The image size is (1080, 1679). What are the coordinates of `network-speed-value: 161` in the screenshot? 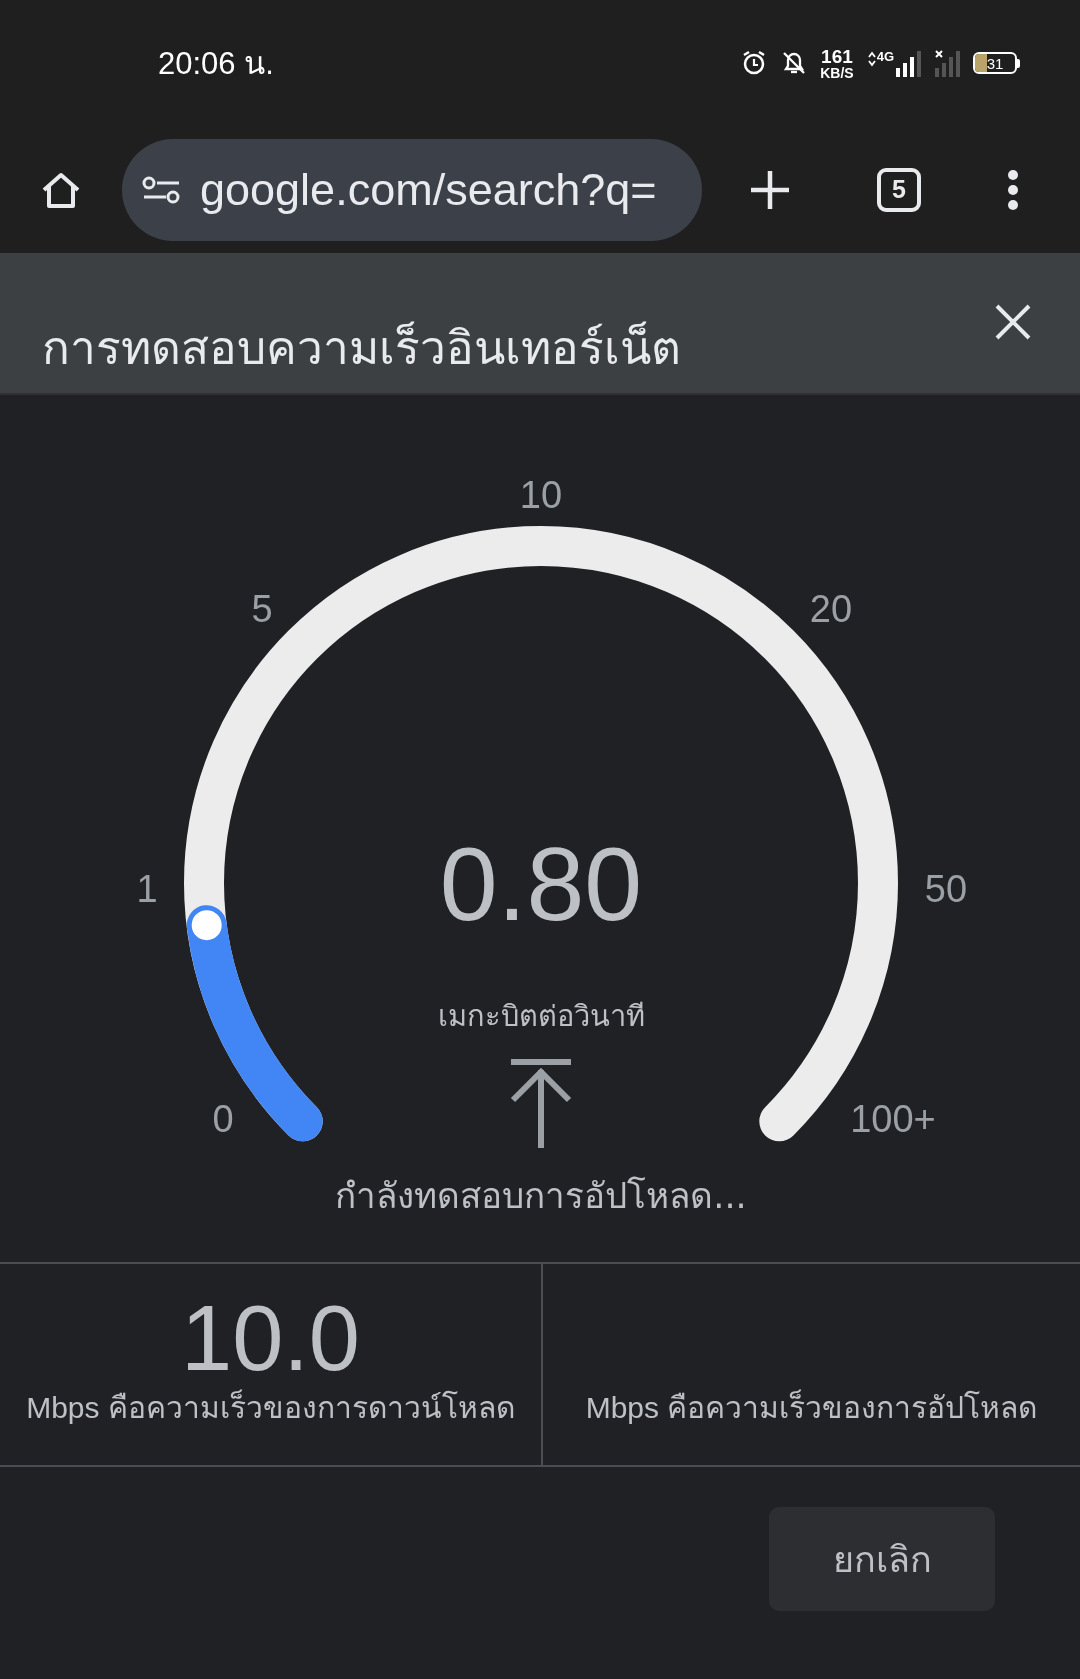 It's located at (837, 56).